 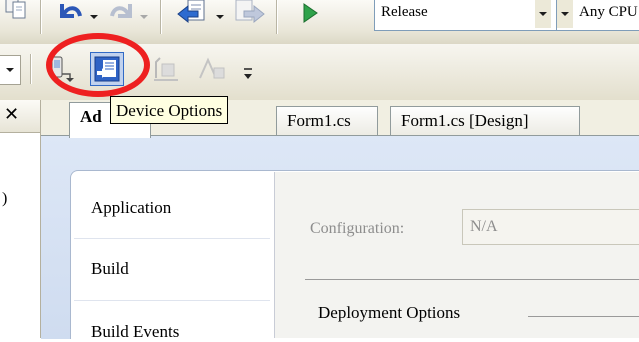 I want to click on close-icon: ✕, so click(x=11, y=114).